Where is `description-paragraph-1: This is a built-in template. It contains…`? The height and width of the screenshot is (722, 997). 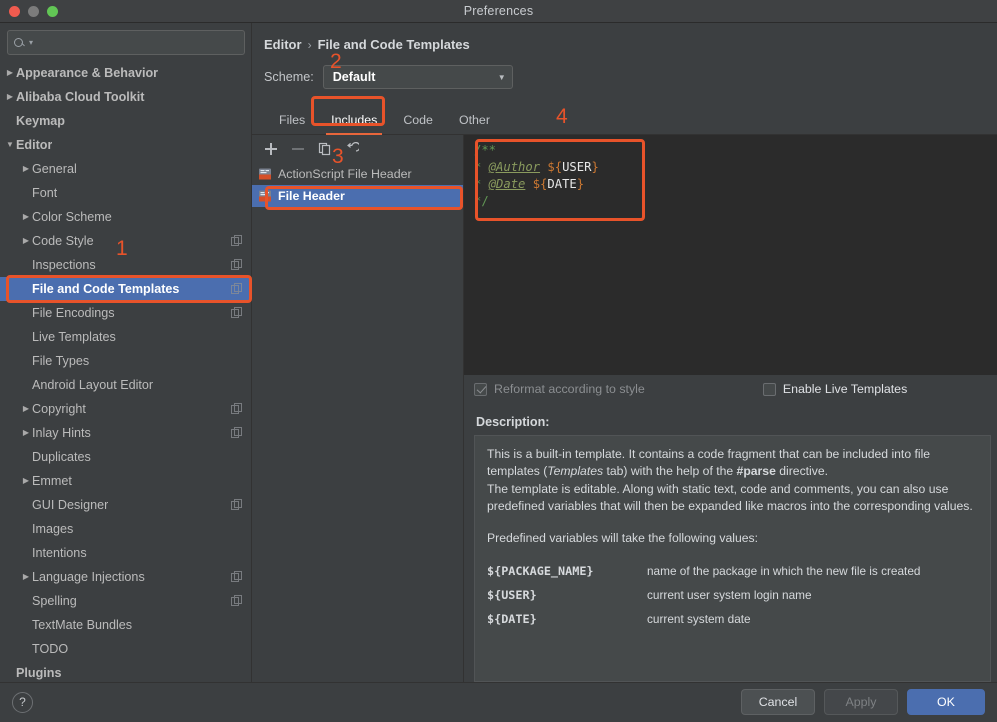
description-paragraph-1: This is a built-in template. It contains… is located at coordinates (732, 463).